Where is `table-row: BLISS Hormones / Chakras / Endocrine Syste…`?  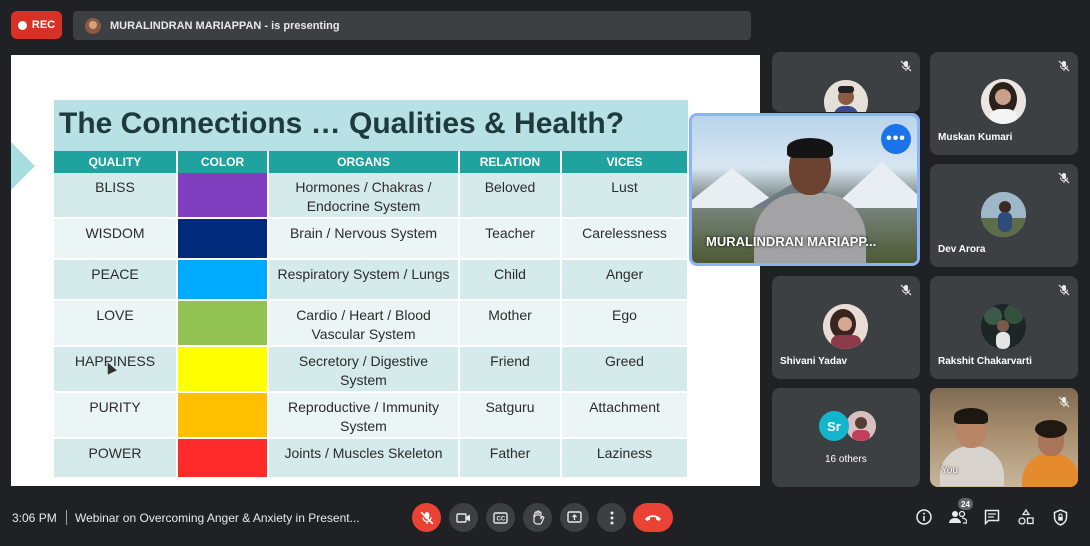
table-row: BLISS Hormones / Chakras / Endocrine Syste… is located at coordinates (371, 196).